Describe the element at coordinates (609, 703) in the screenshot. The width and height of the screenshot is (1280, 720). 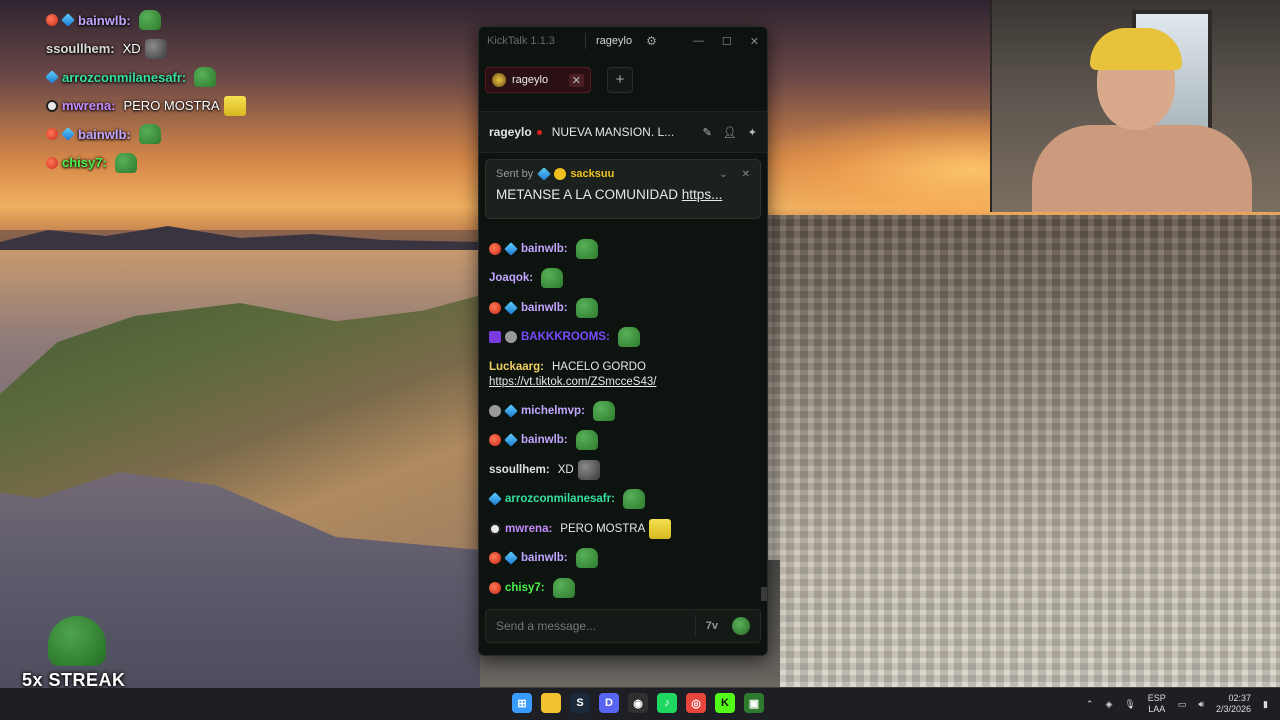
I see `discord-icon: D` at that location.